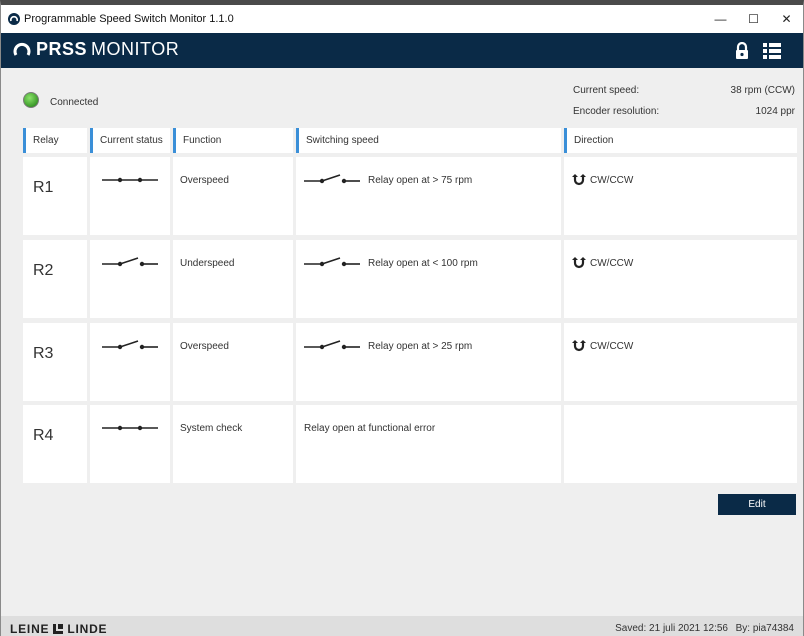  I want to click on app-logo-icon, so click(14, 19).